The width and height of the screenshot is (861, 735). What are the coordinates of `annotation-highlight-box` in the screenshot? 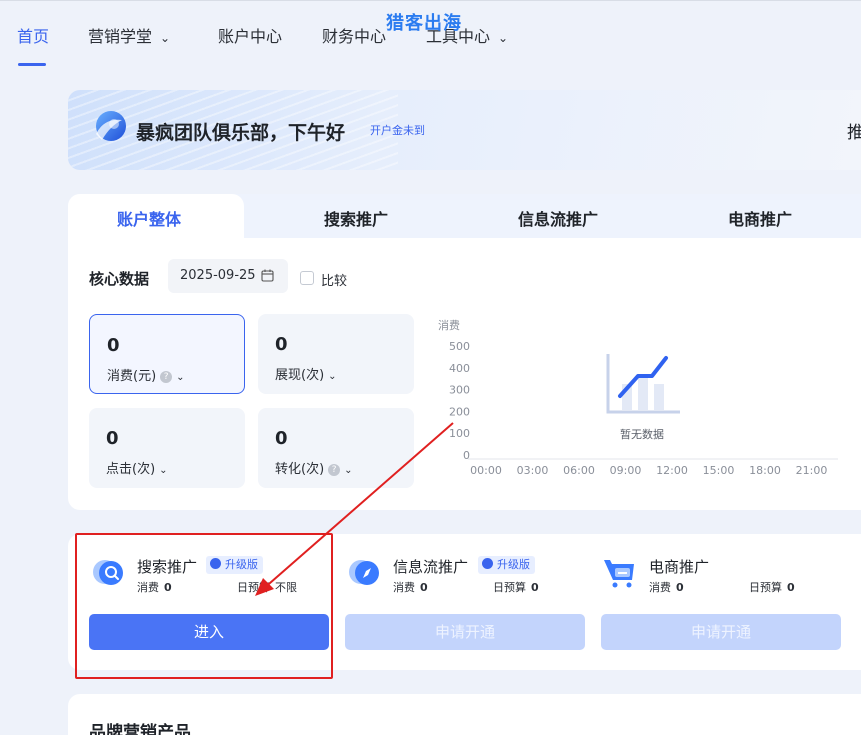 It's located at (204, 606).